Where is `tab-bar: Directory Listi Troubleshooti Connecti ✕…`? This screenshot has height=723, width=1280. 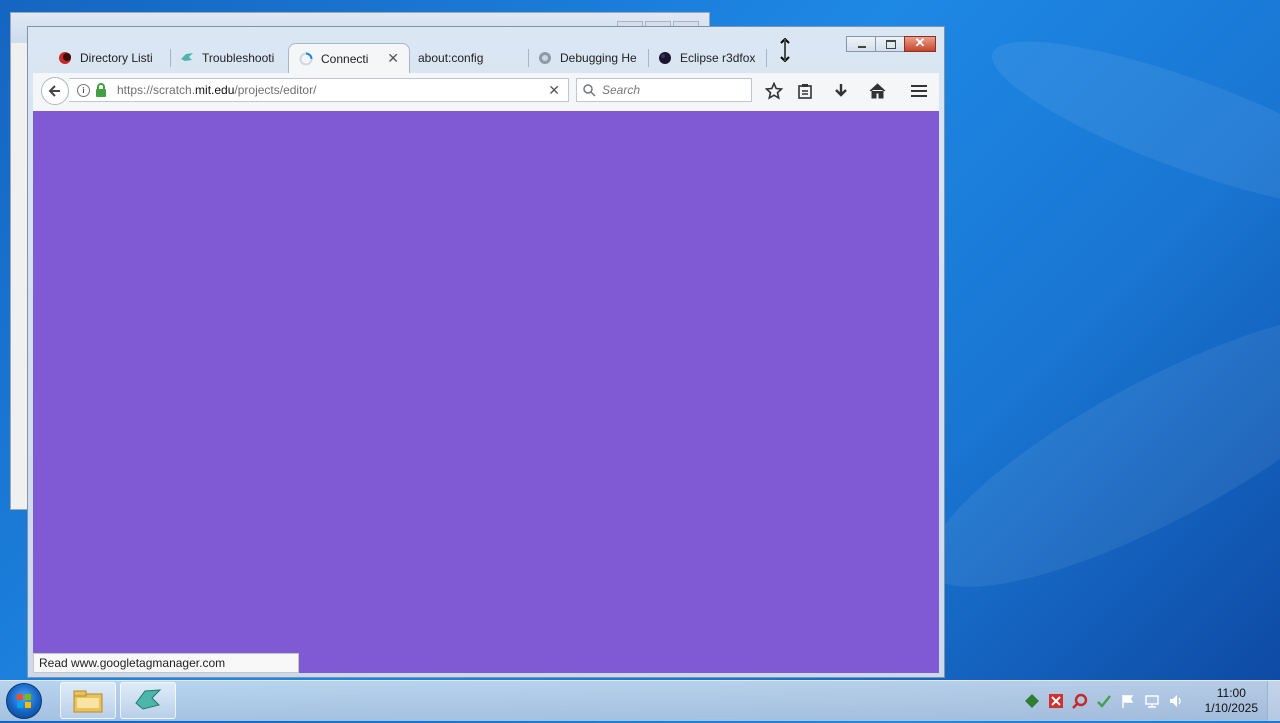
tab-bar: Directory Listi Troubleshooti Connecti ✕… is located at coordinates (412, 58).